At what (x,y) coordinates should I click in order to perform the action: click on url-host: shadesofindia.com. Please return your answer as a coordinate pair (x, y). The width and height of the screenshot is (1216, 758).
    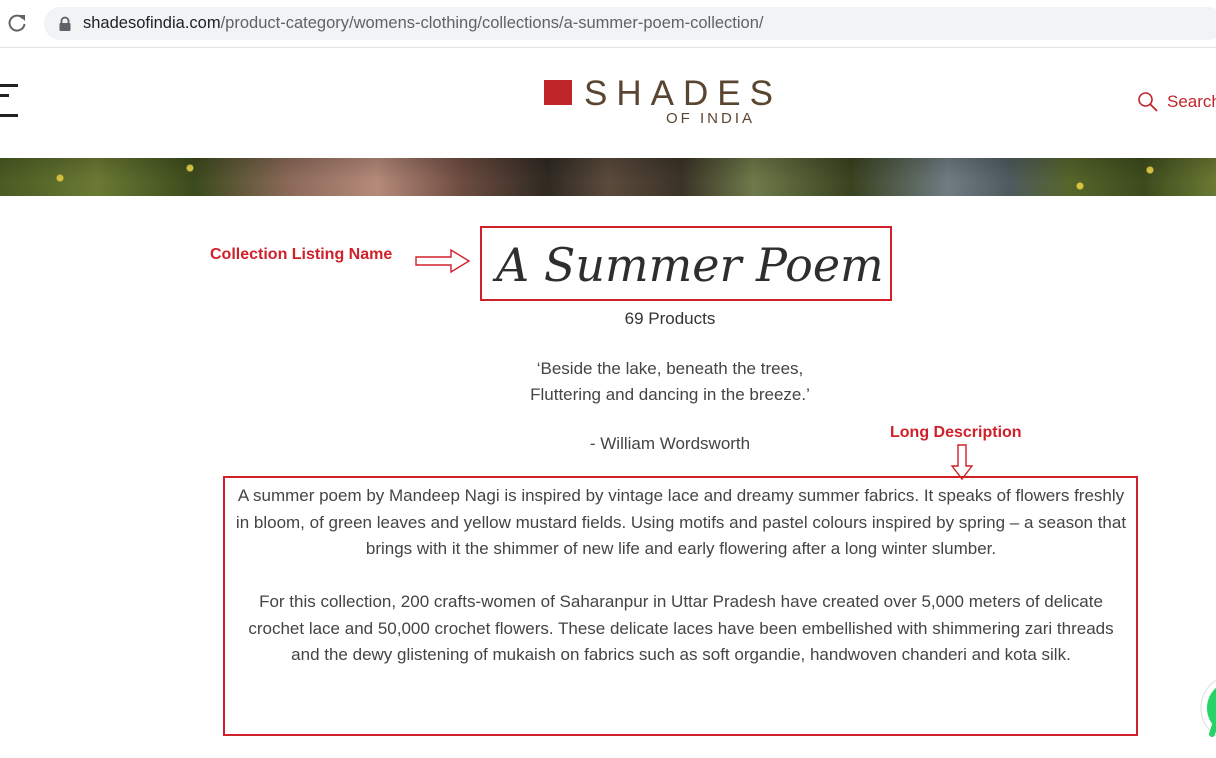
    Looking at the image, I should click on (152, 23).